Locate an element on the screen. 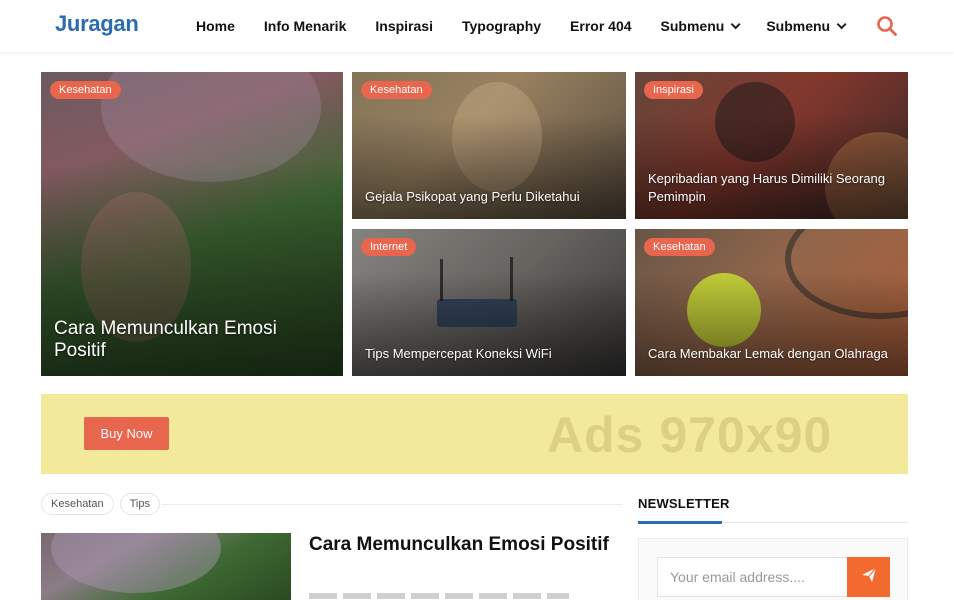  heading-accent-bar is located at coordinates (680, 522).